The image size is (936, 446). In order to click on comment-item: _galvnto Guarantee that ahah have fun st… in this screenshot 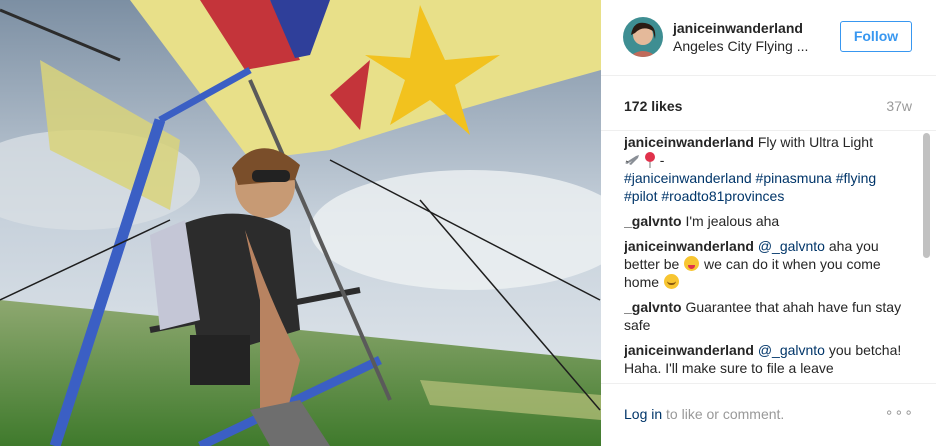, I will do `click(770, 316)`.